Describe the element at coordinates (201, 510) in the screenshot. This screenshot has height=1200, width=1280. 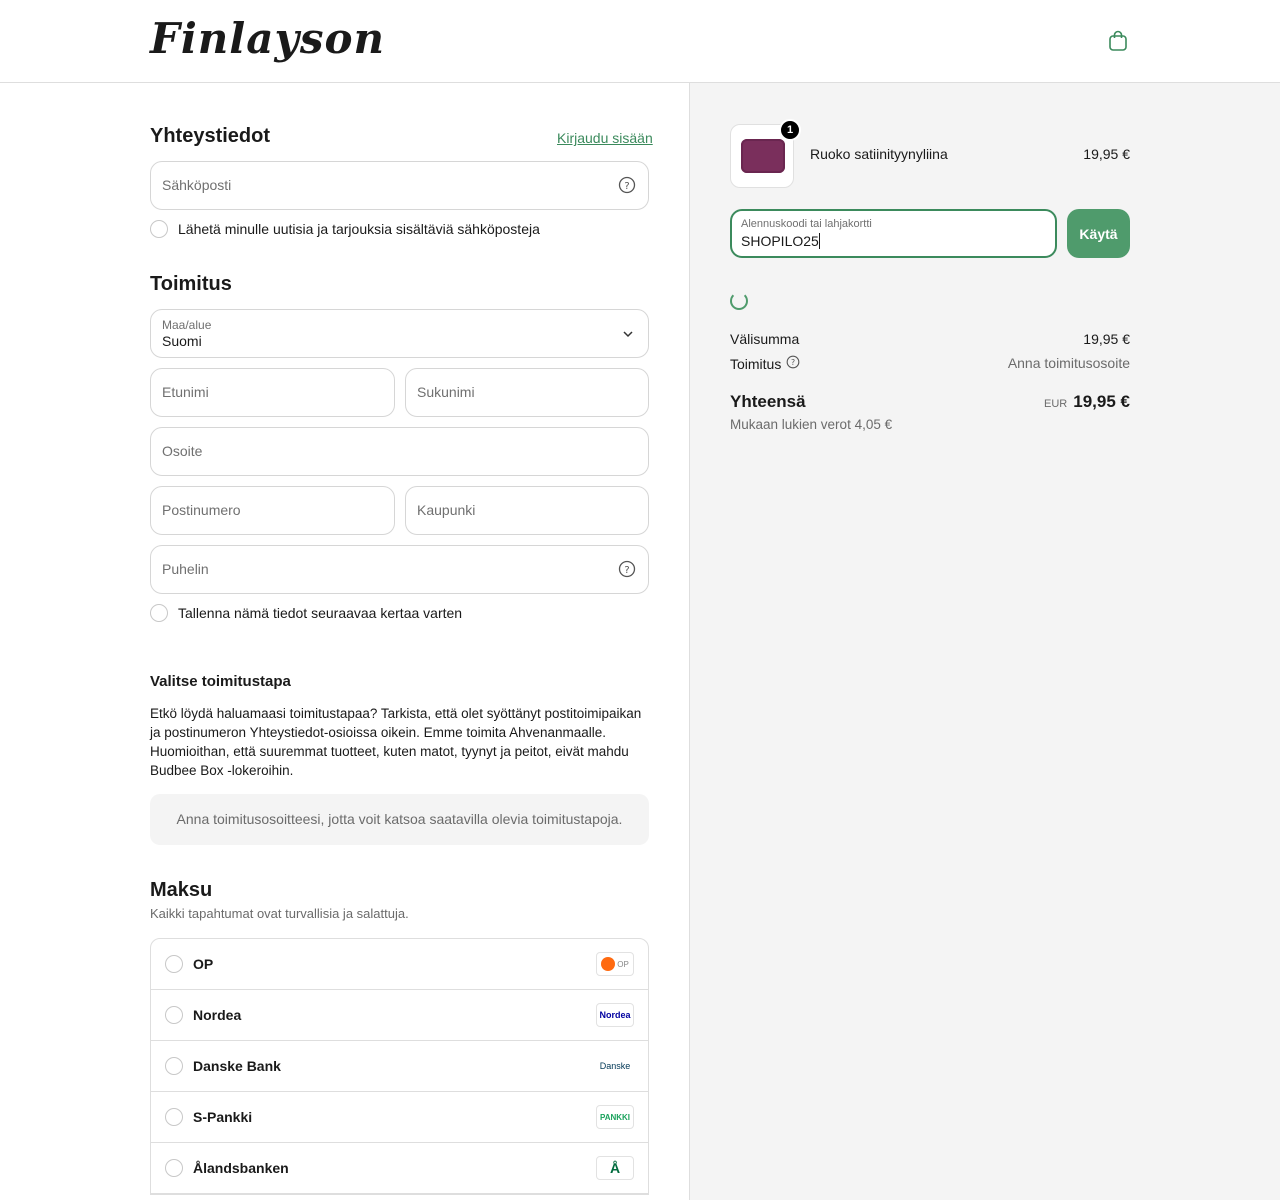
I see `postal-code-placeholder: Postinumero` at that location.